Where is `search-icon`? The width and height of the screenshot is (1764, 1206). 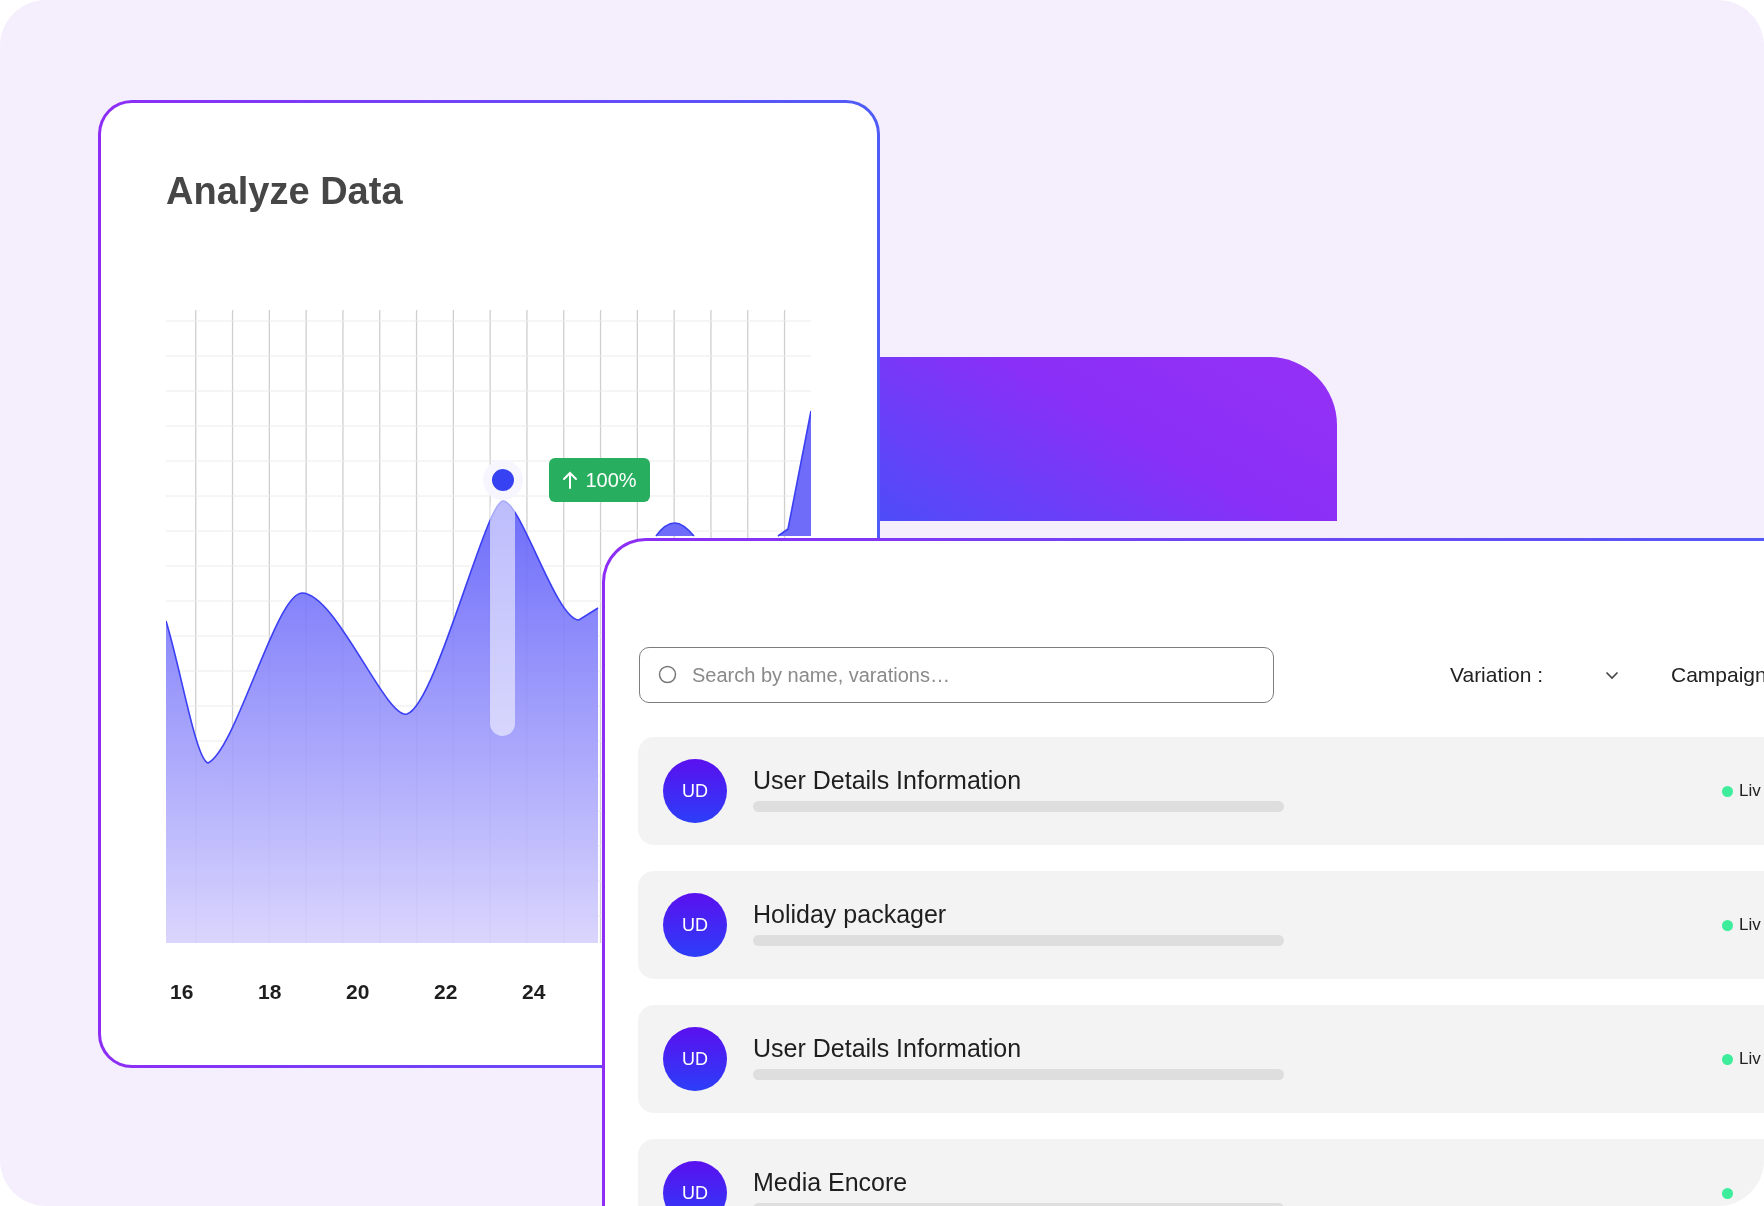
search-icon is located at coordinates (668, 675).